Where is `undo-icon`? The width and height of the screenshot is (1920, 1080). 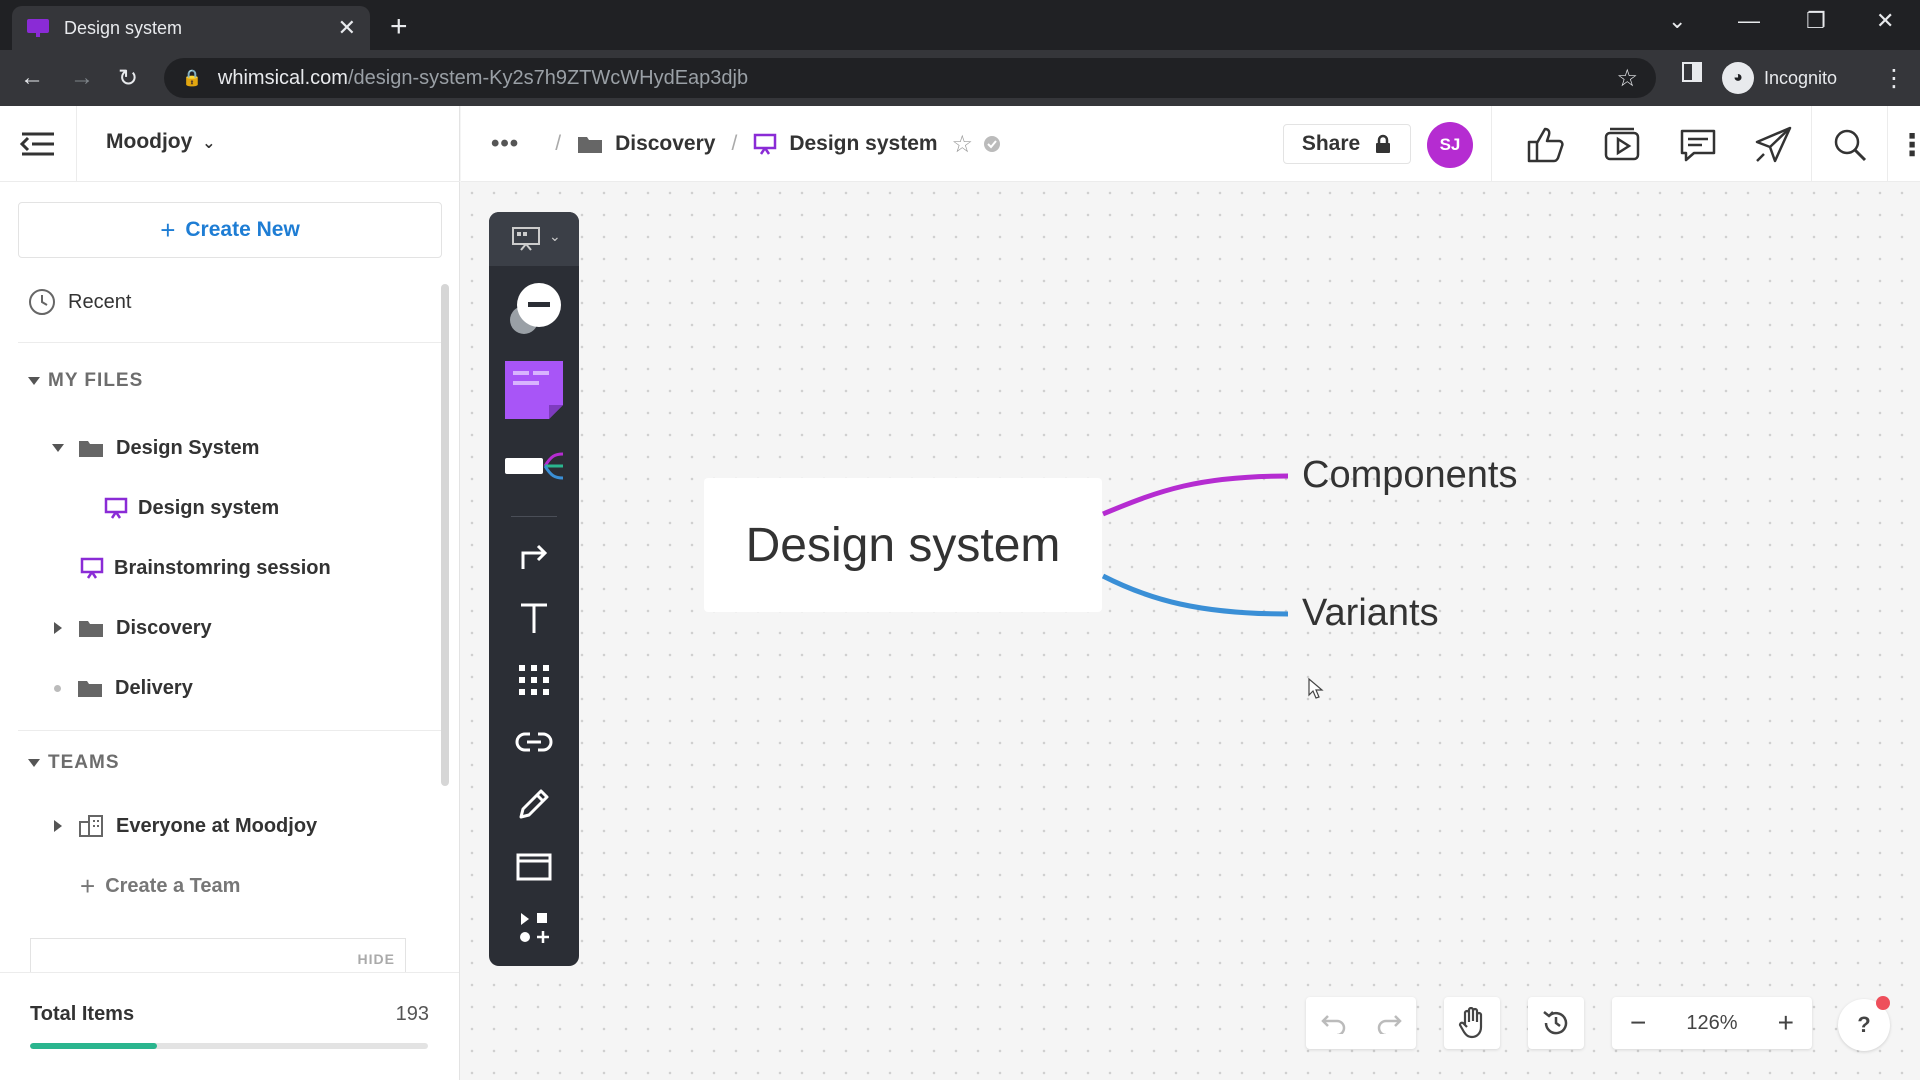 undo-icon is located at coordinates (1334, 1023).